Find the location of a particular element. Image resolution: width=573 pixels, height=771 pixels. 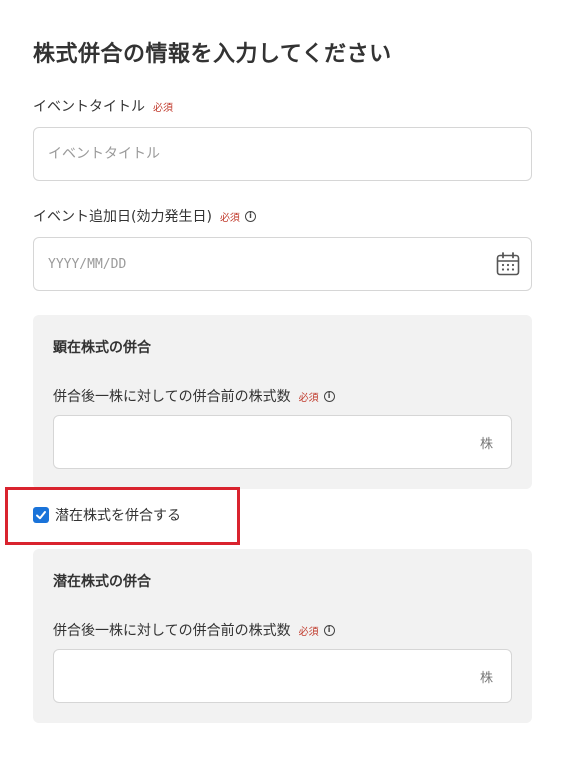

event-date-label: イベント追加日(効力発生日) is located at coordinates (122, 217).